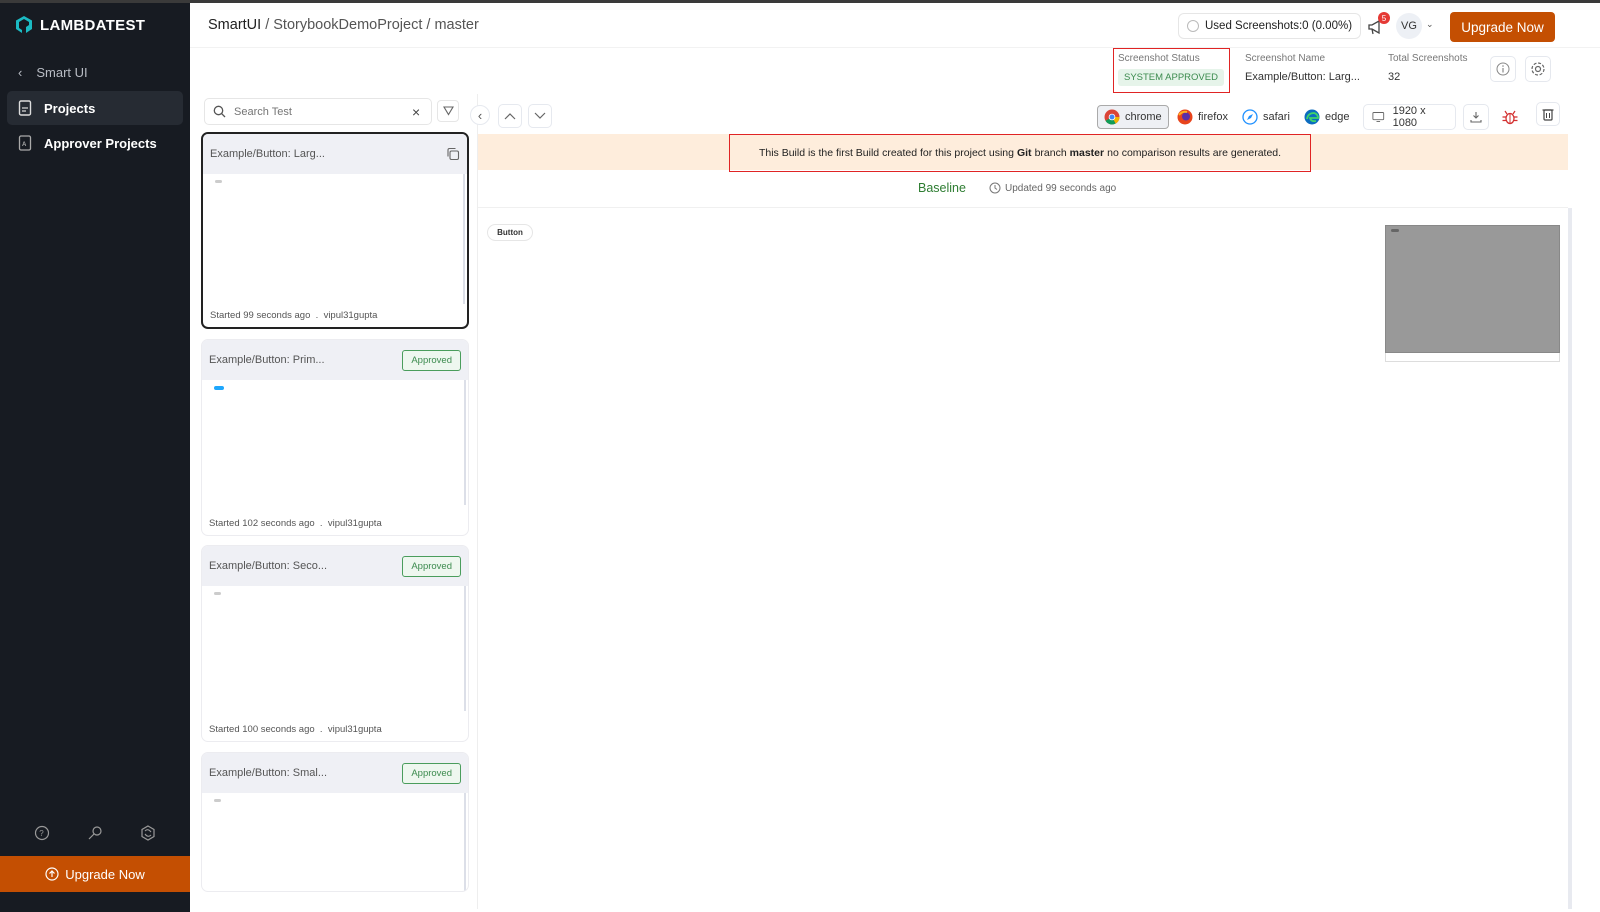  I want to click on back-label: Smart UI, so click(62, 72).